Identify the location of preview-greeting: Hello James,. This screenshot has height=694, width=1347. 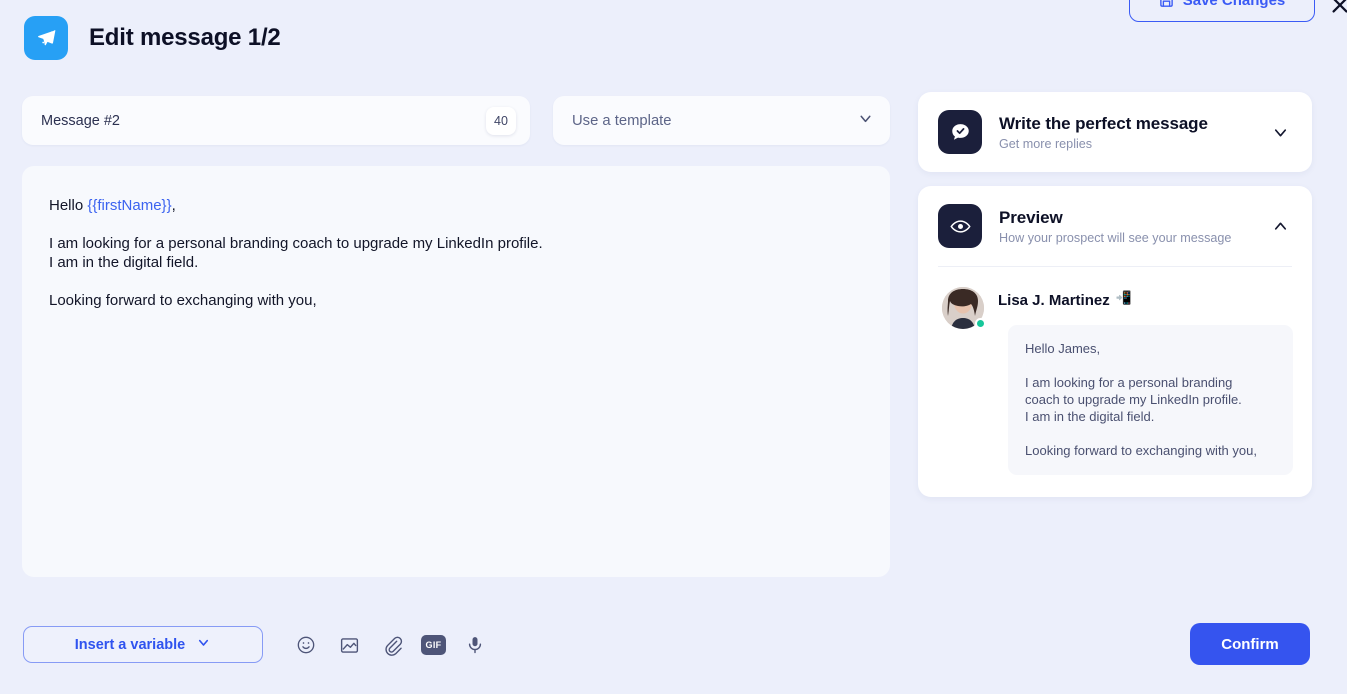
(1063, 348).